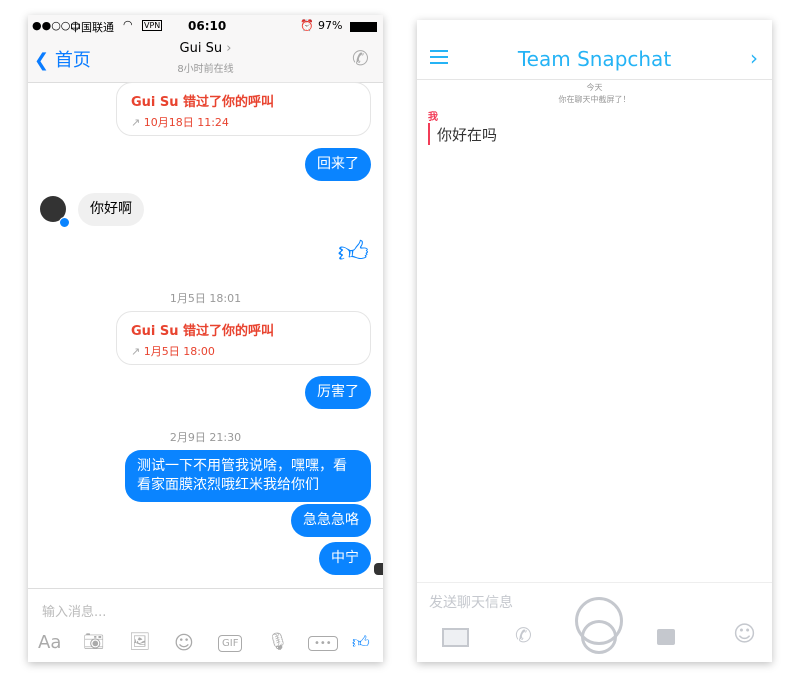  I want to click on vpn-badge: VPN, so click(152, 25).